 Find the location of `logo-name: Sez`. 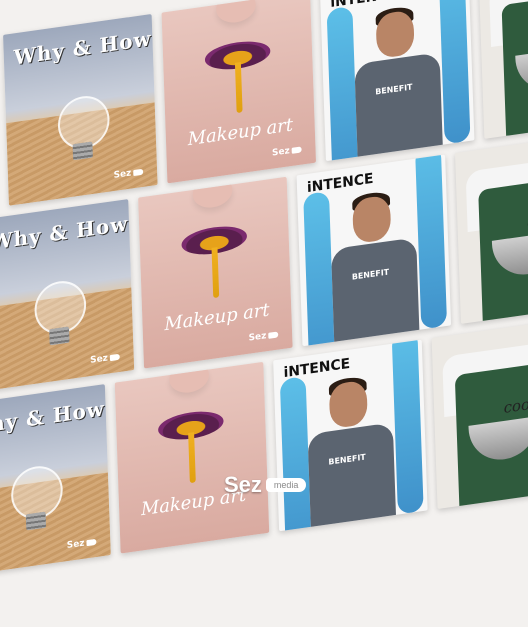

logo-name: Sez is located at coordinates (243, 484).